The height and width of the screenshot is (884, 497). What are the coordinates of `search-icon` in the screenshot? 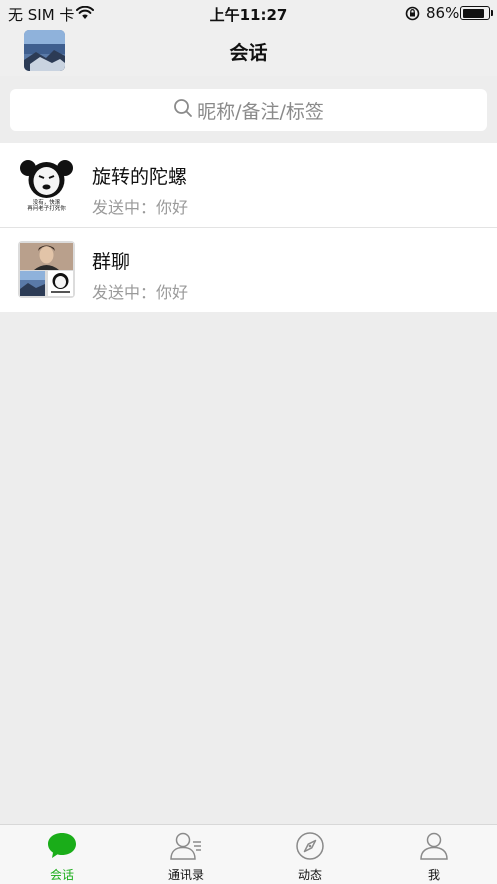 It's located at (183, 110).